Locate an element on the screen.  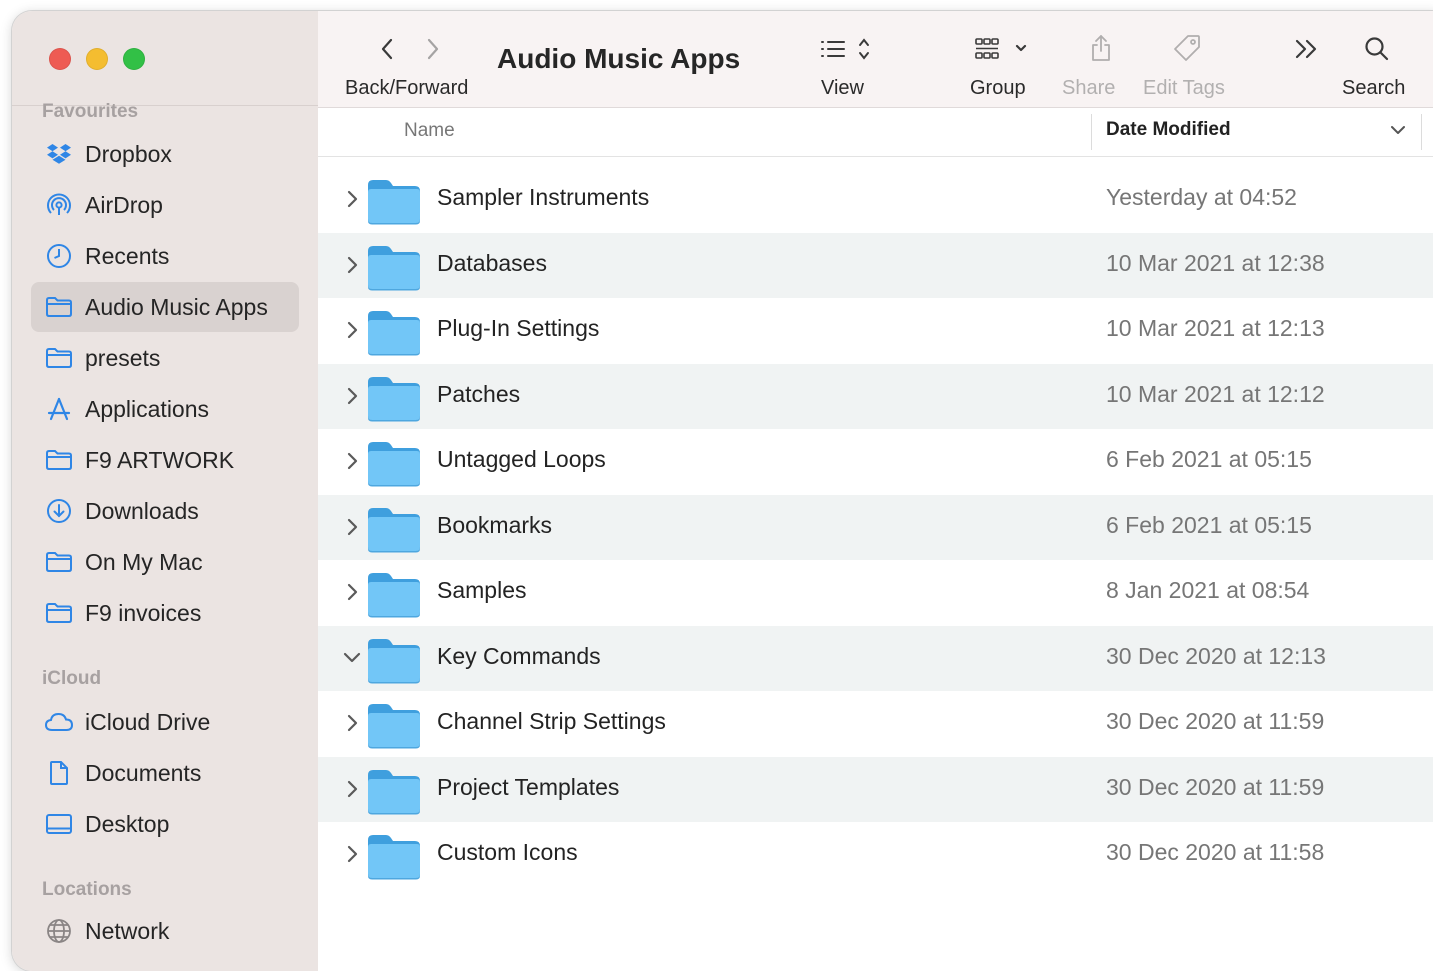
file-name: Custom Icons is located at coordinates (507, 852).